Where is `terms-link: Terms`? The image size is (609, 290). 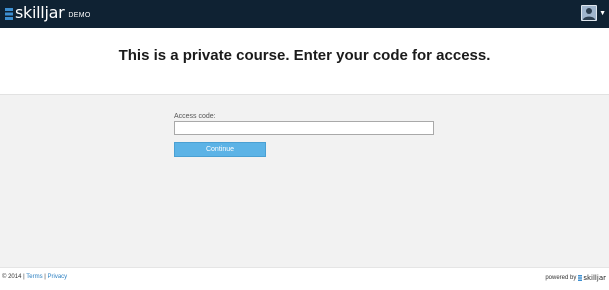 terms-link: Terms is located at coordinates (34, 277).